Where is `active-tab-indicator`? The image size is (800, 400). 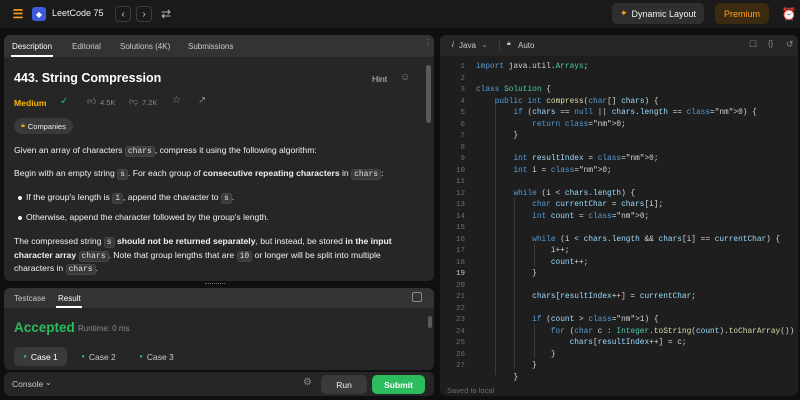 active-tab-indicator is located at coordinates (32, 56).